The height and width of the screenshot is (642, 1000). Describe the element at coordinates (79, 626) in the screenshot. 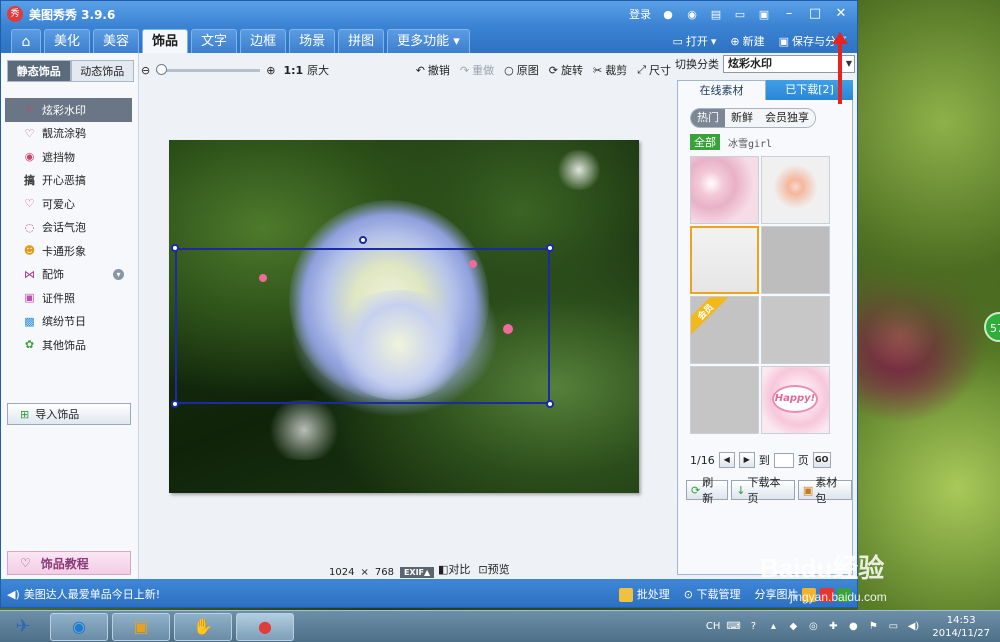

I see `taskbar-browser: ◉` at that location.